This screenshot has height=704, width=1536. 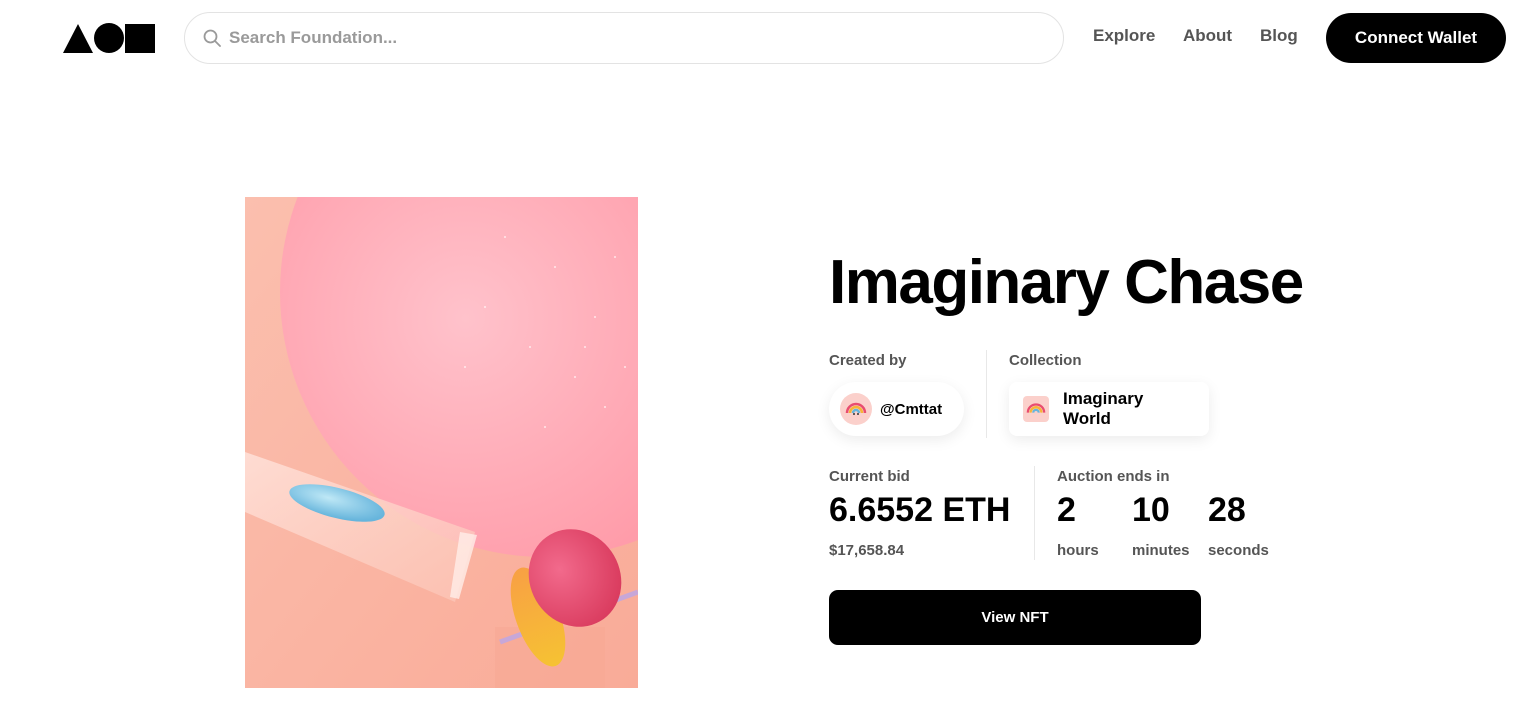 What do you see at coordinates (1238, 550) in the screenshot?
I see `countdown-seconds-label: seconds` at bounding box center [1238, 550].